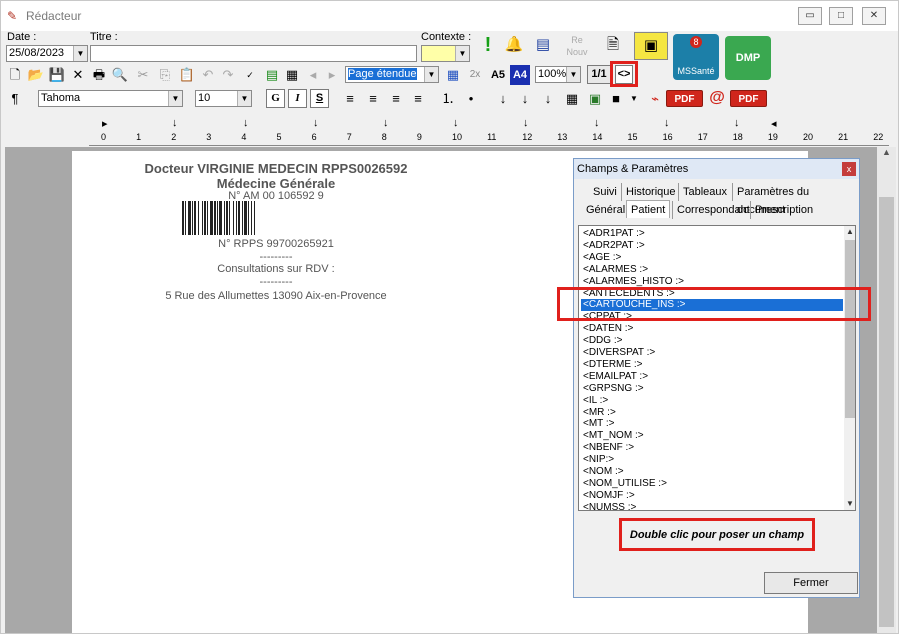  Describe the element at coordinates (514, 46) in the screenshot. I see `bell-icon: 🔔` at that location.